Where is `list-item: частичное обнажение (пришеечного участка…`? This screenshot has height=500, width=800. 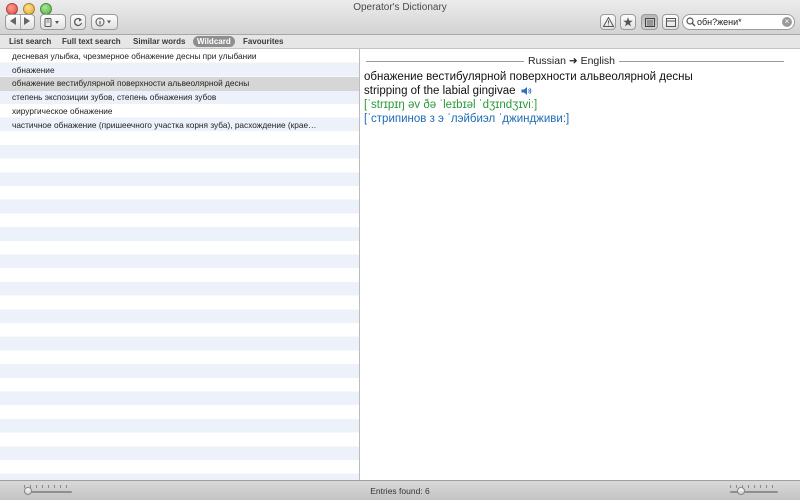
list-item: частичное обнажение (пришеечного участка… is located at coordinates (179, 126).